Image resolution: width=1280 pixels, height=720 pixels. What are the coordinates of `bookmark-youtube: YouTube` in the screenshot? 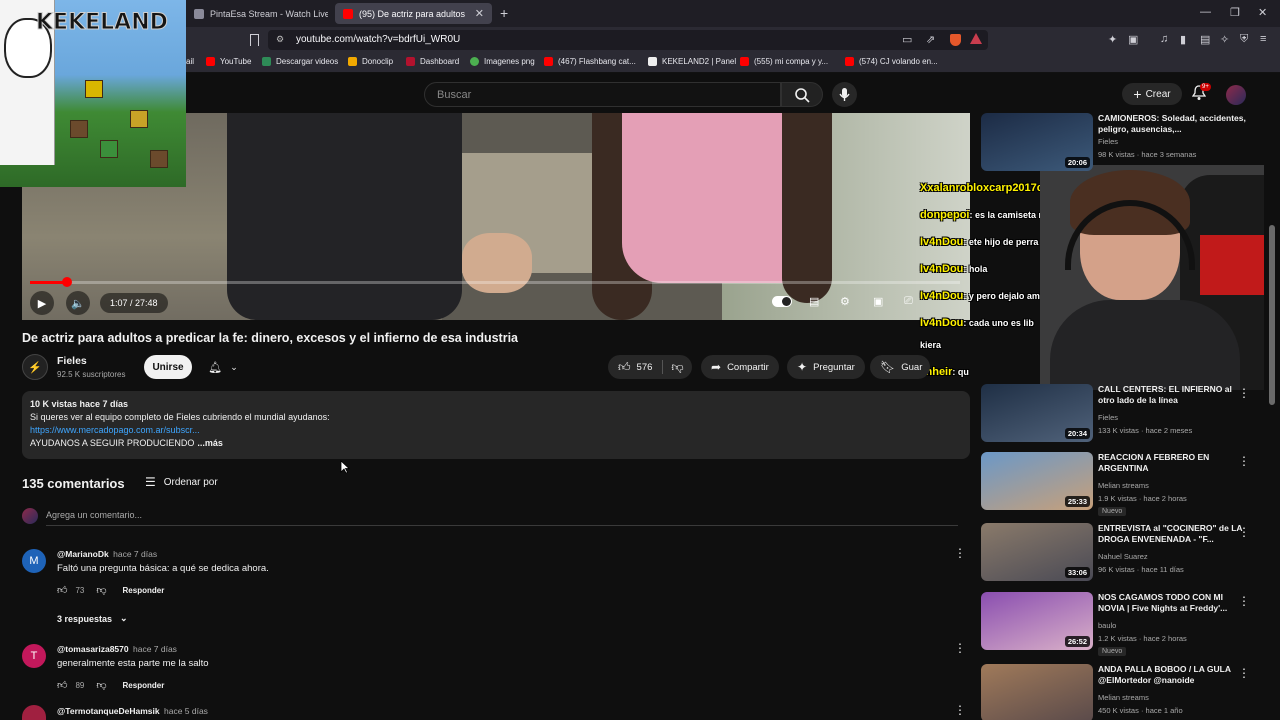 It's located at (228, 61).